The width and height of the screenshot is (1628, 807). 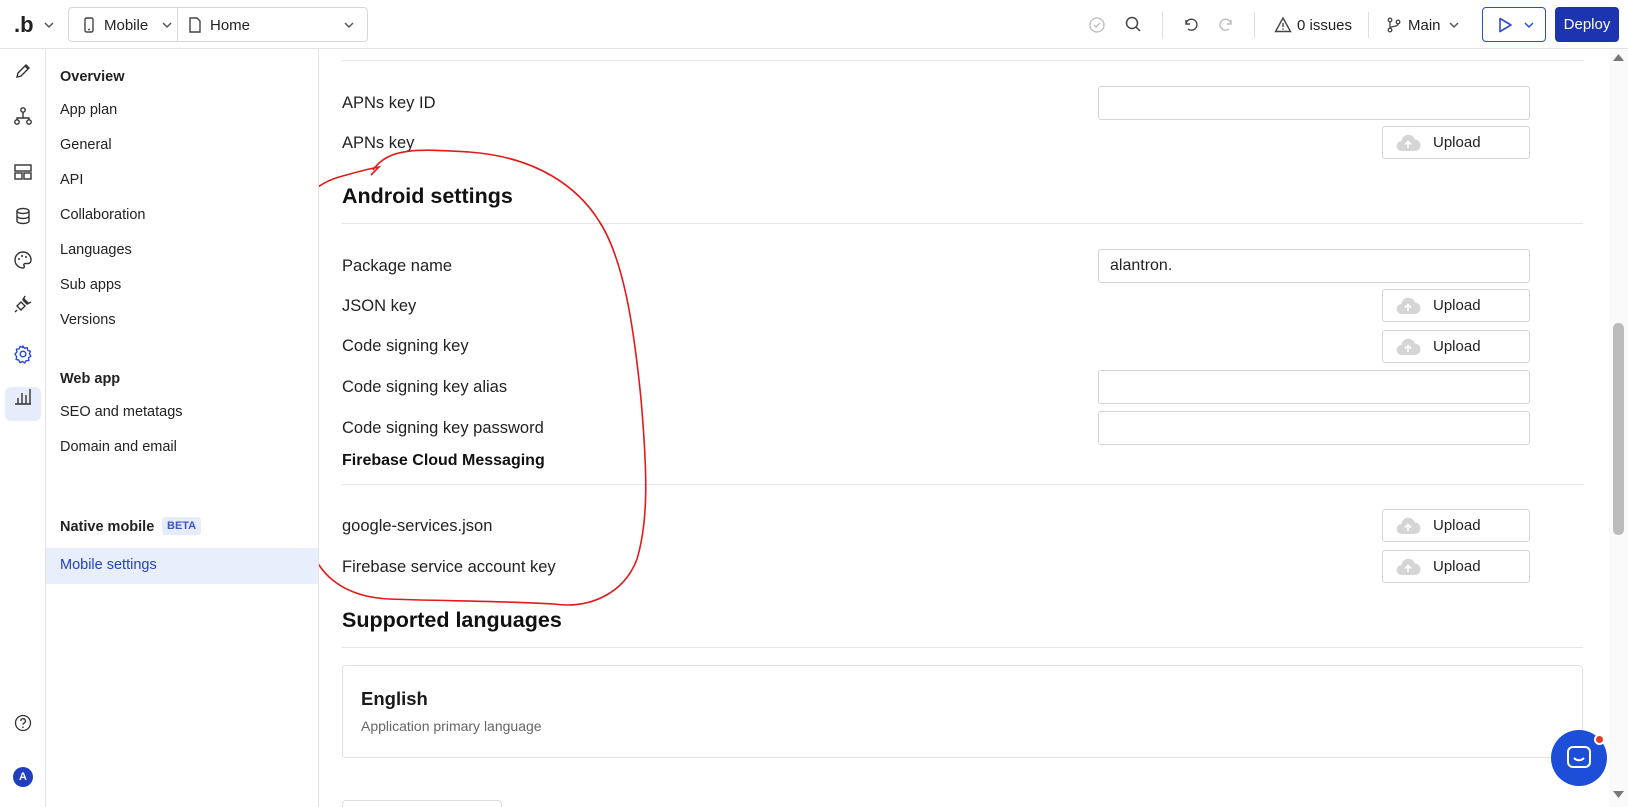 I want to click on play-icon, so click(x=1505, y=25).